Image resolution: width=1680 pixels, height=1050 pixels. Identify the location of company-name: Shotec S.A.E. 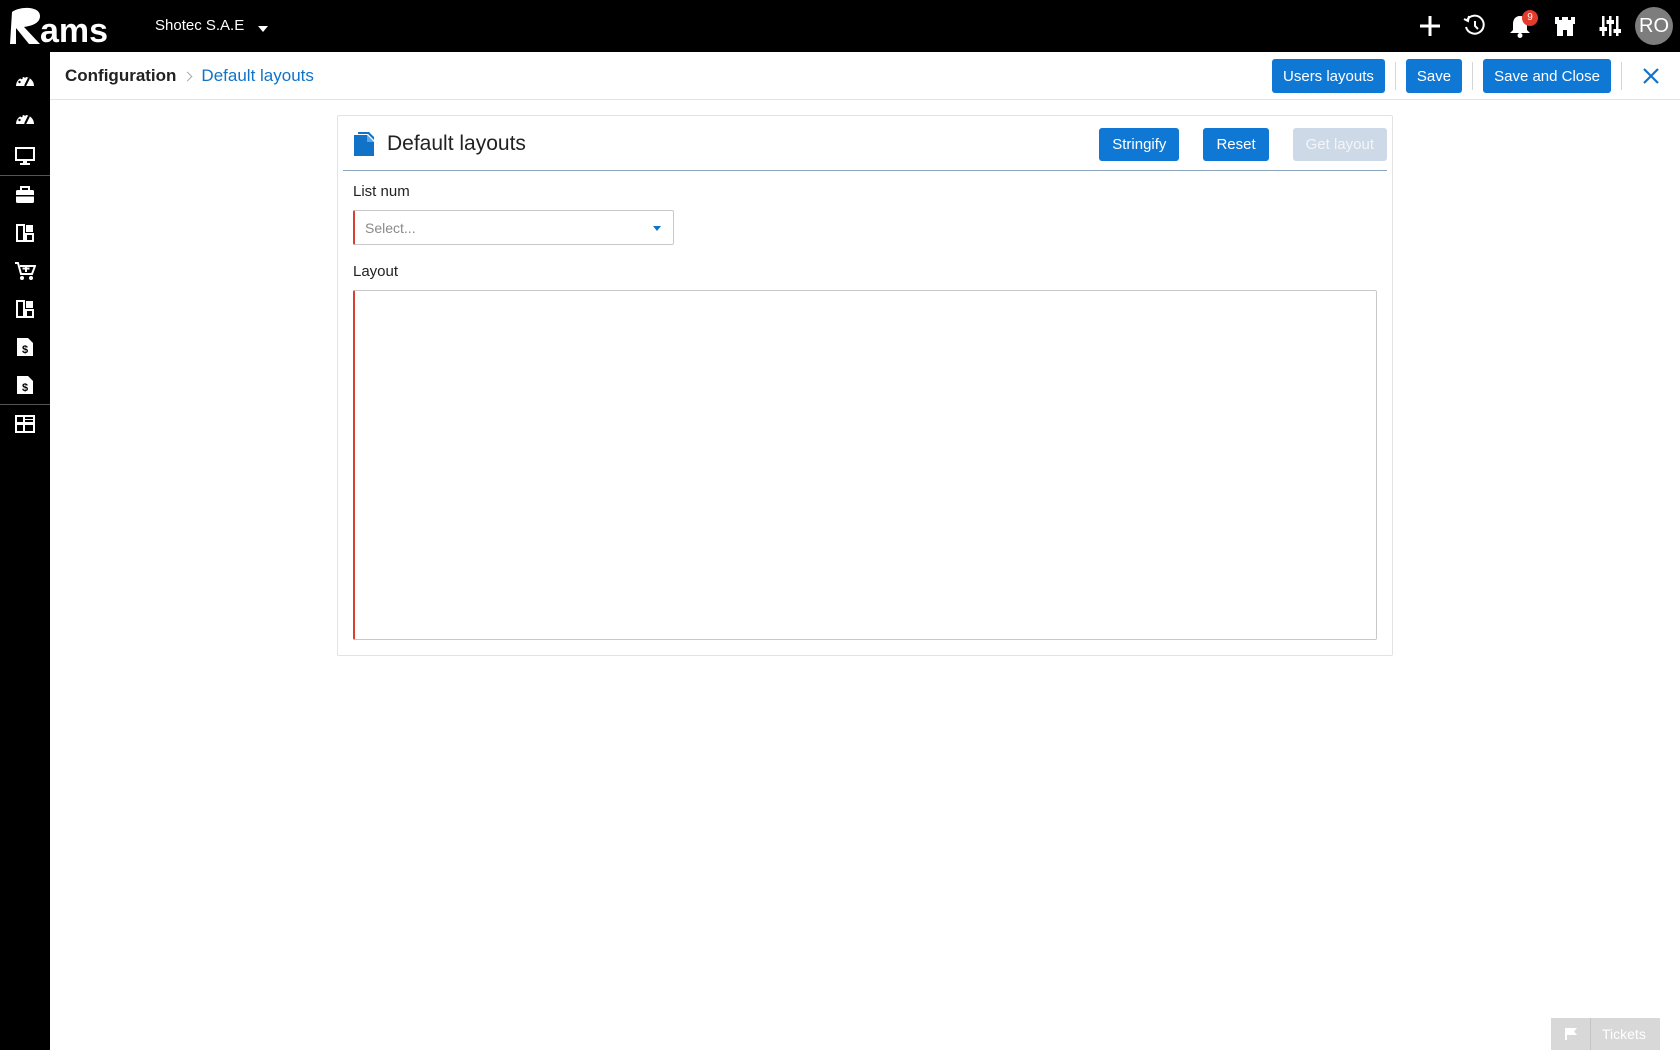
(200, 25).